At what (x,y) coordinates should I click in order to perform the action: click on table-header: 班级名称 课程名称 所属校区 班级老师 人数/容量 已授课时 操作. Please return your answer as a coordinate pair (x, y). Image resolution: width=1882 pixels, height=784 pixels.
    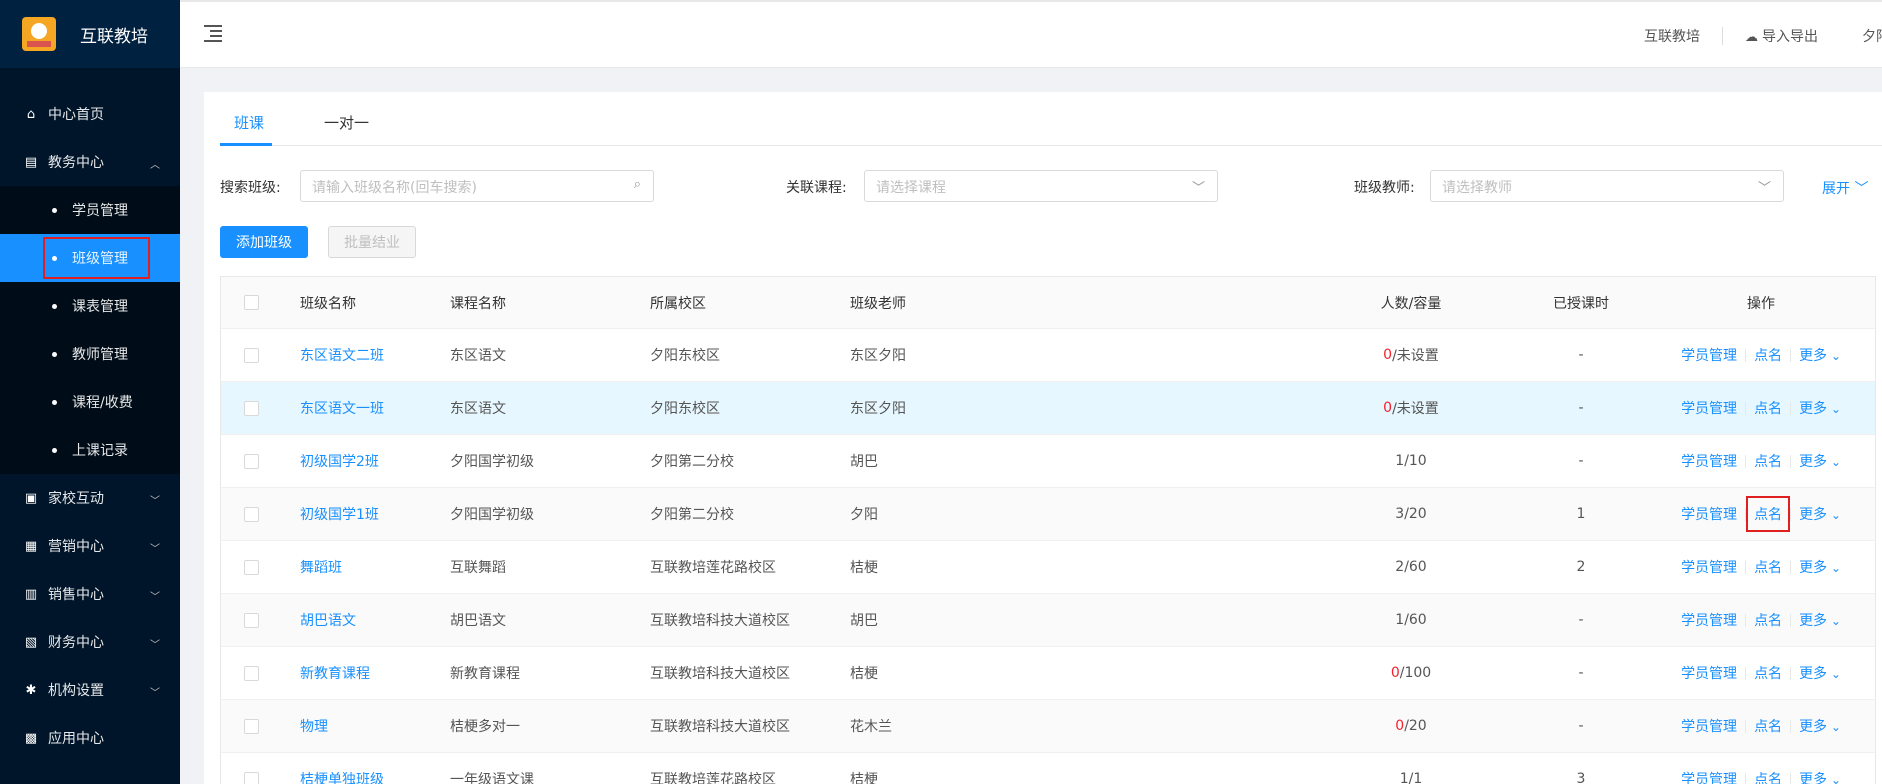
    Looking at the image, I should click on (1048, 303).